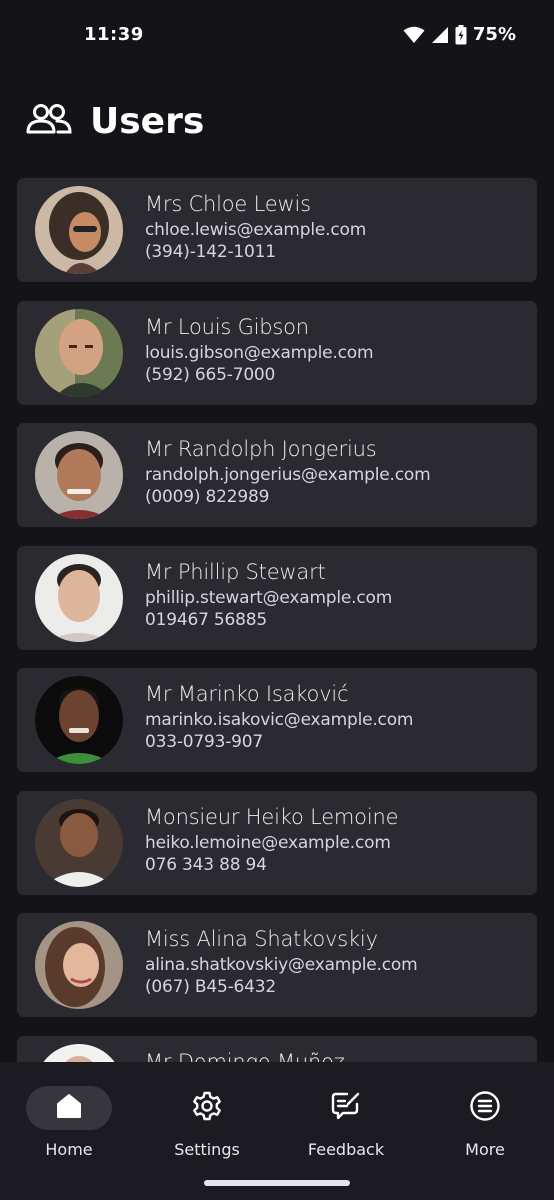  I want to click on user-email: marinko.isakovic@example.com, so click(279, 720).